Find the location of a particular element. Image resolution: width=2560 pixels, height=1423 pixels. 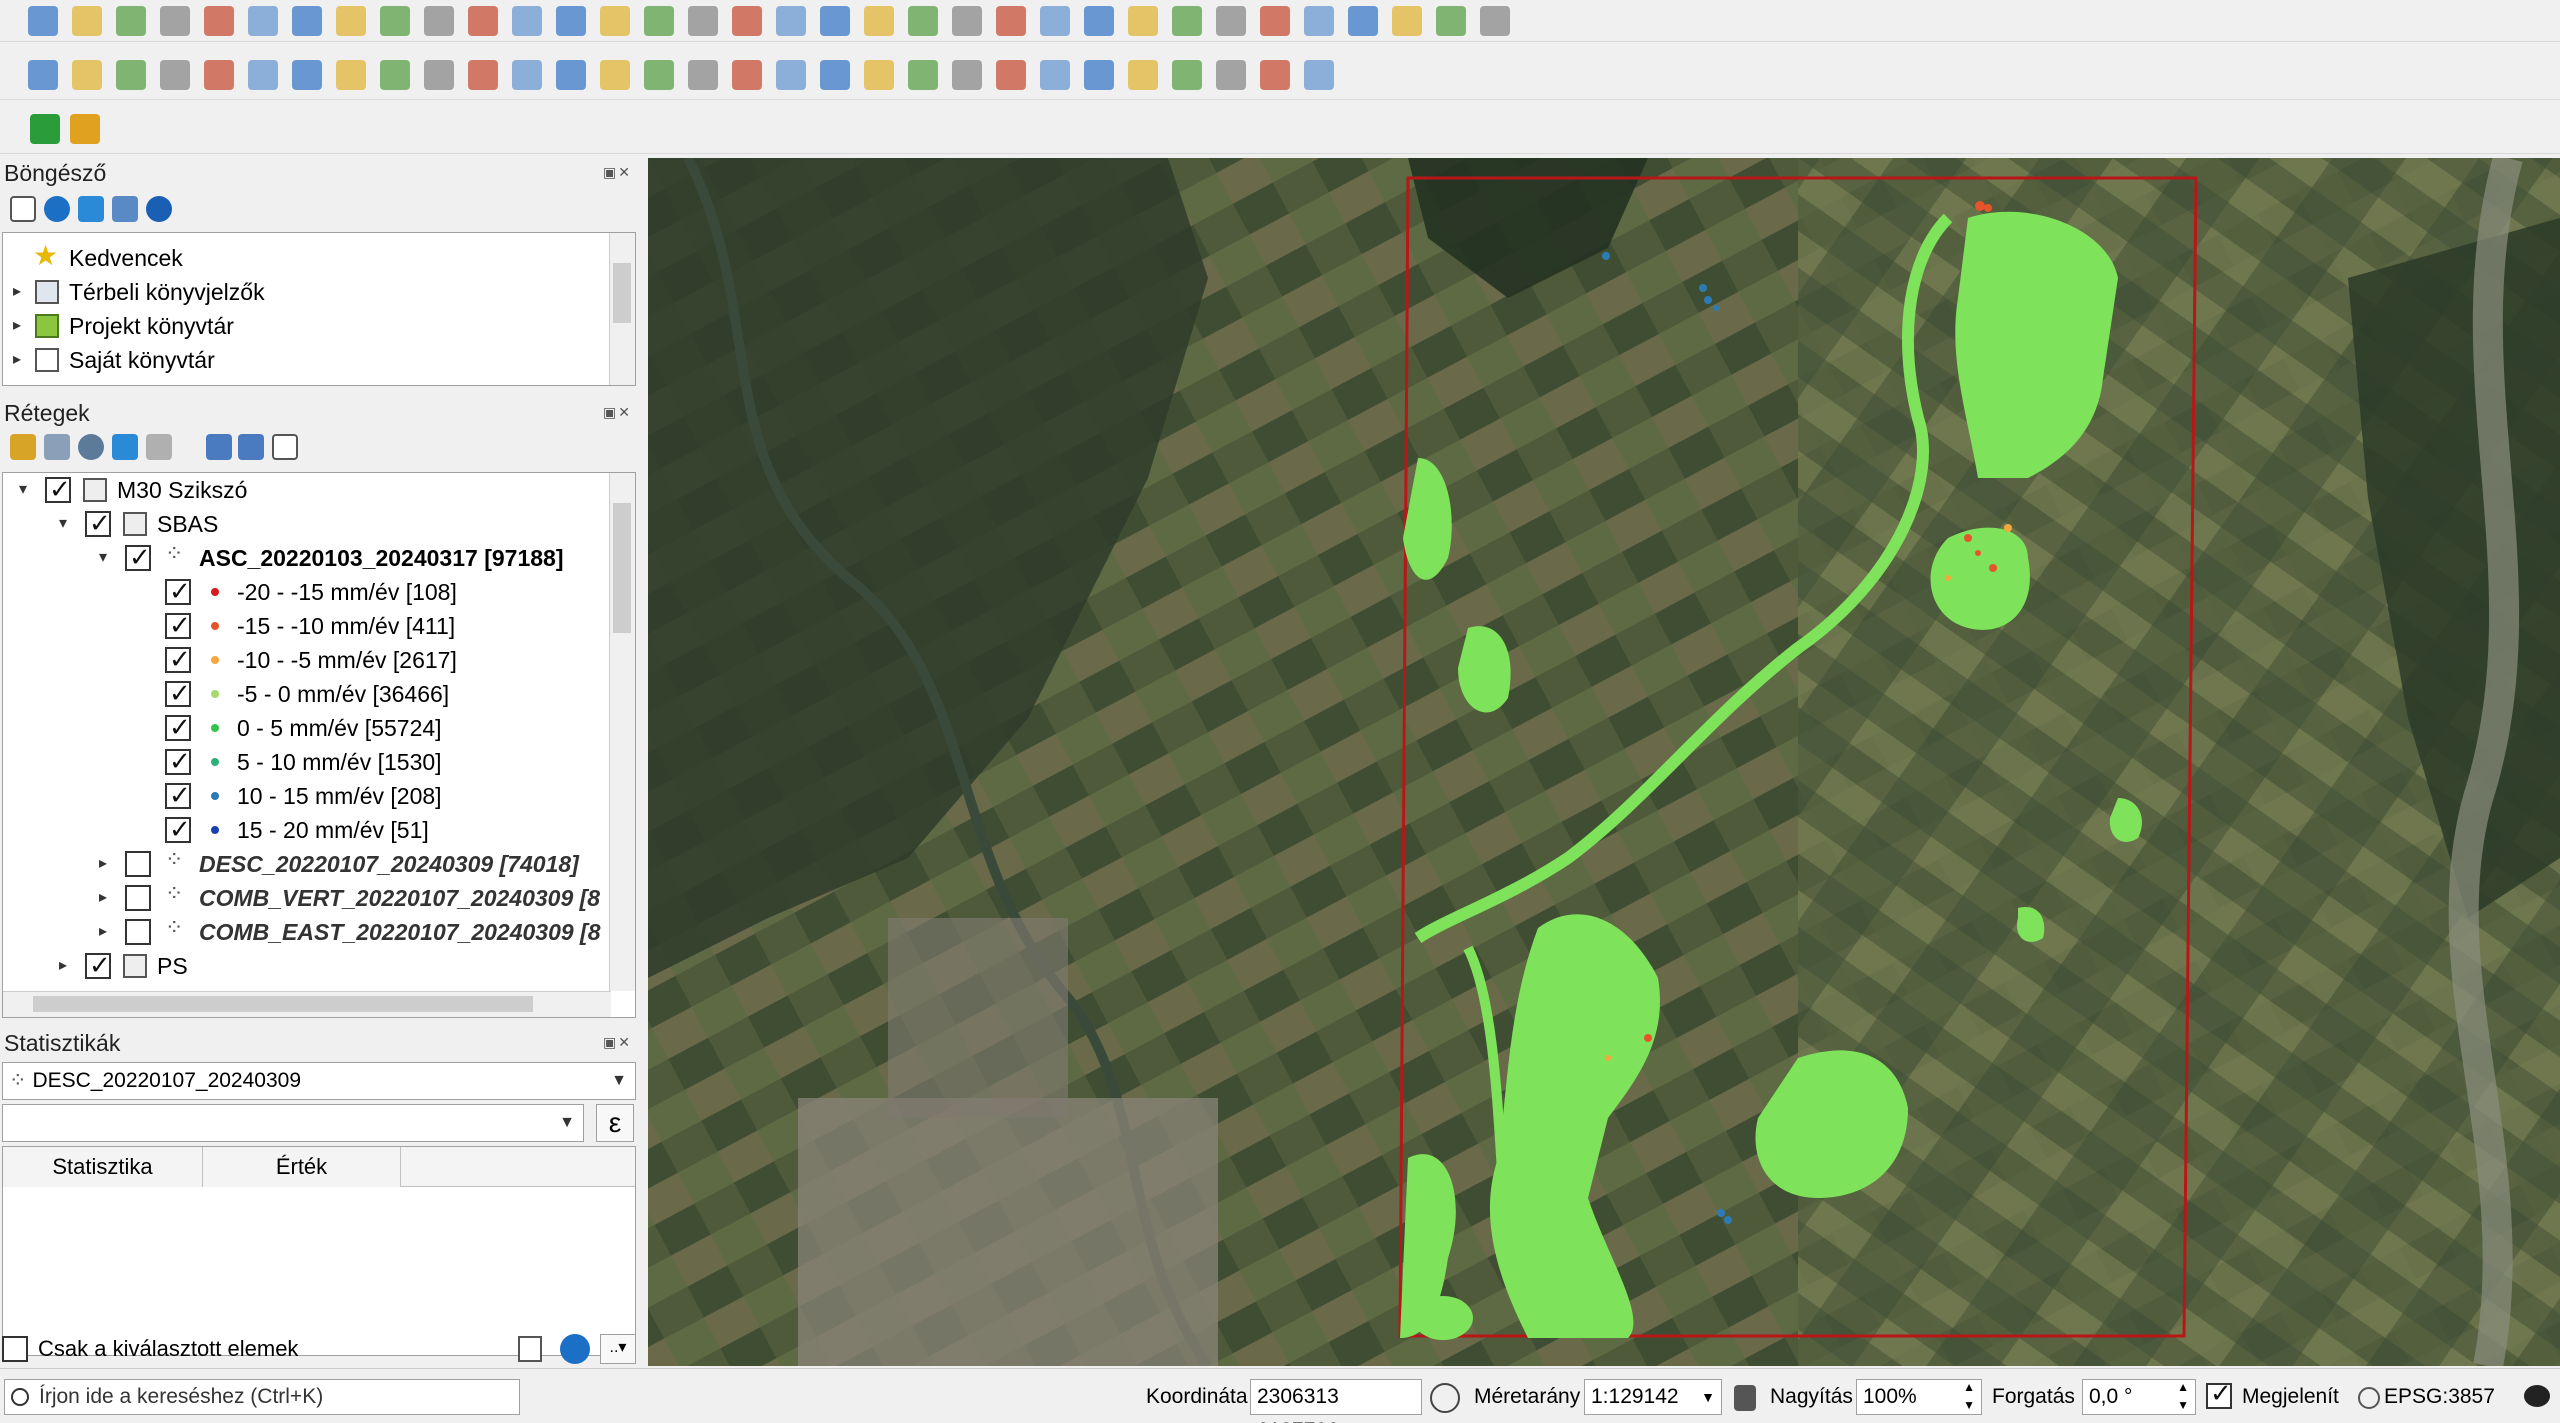

layer-desc: ▸ ⁘ DESC_20220107_20240309 [74018] is located at coordinates (308, 864).